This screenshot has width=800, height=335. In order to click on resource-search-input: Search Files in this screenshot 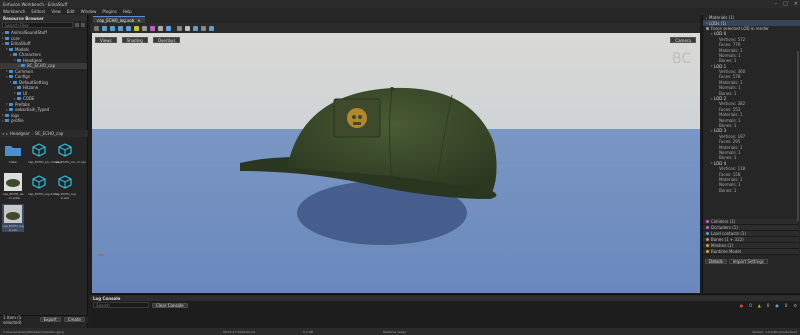, I will do `click(37, 25)`.